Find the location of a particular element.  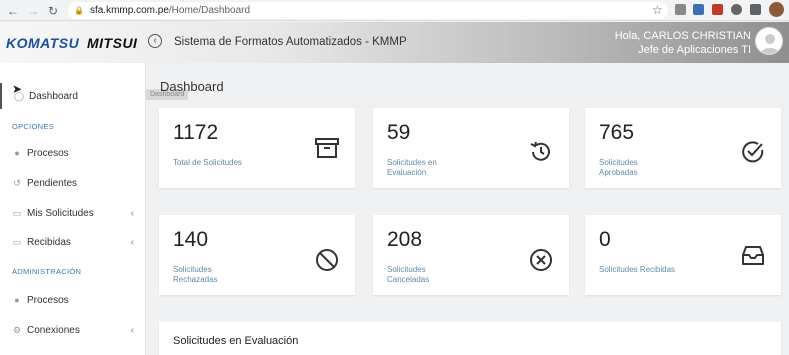

bookmark-star-icon: ☆ is located at coordinates (657, 10).